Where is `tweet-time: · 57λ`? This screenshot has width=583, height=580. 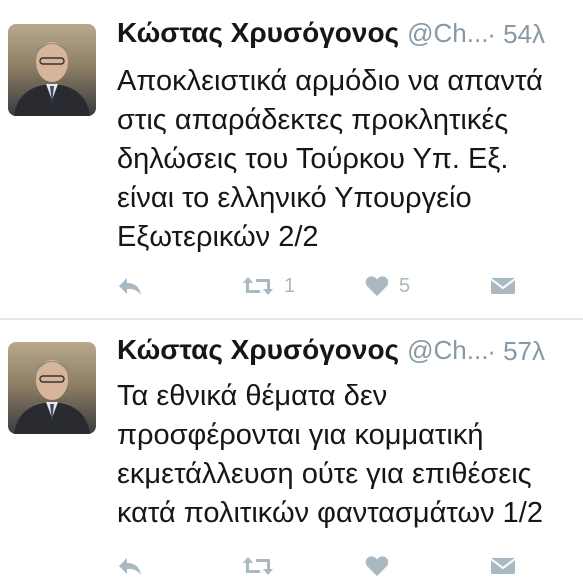
tweet-time: · 57λ is located at coordinates (516, 351).